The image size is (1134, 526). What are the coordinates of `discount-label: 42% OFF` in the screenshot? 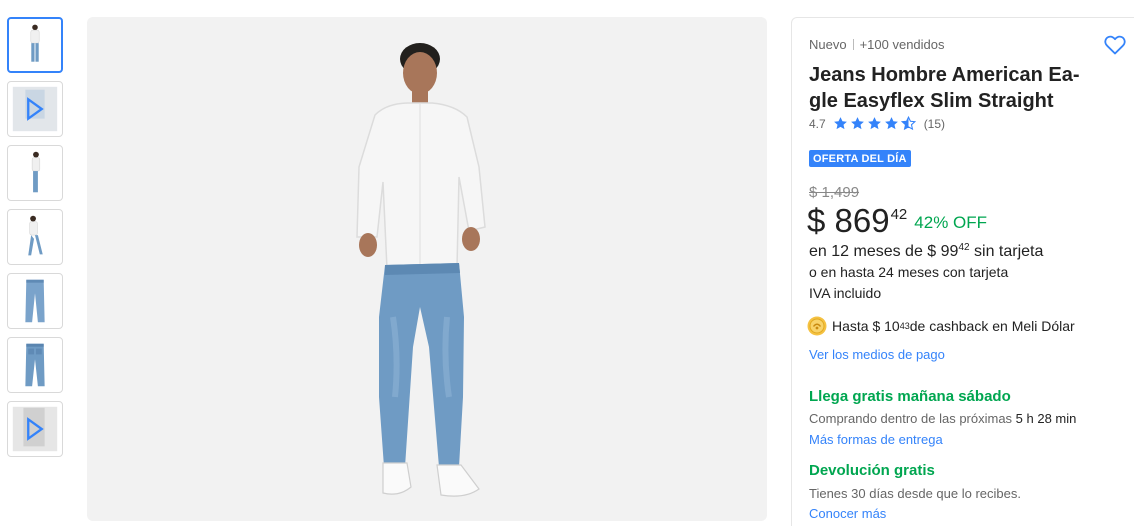 It's located at (951, 222).